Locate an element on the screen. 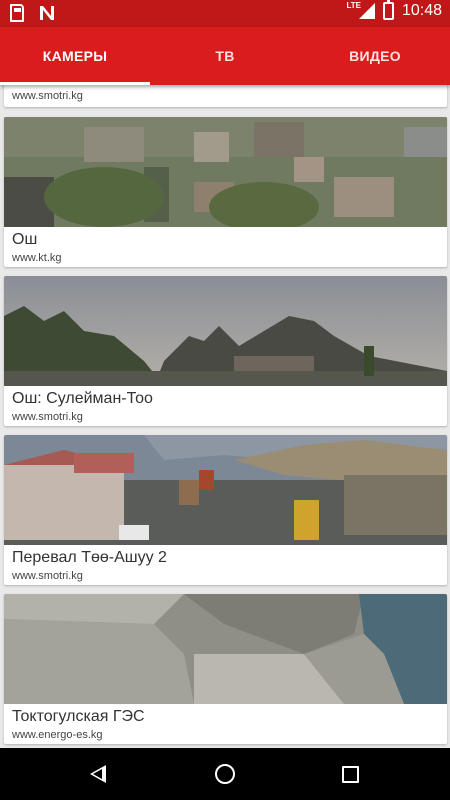 The width and height of the screenshot is (450, 800). camera-source: www.kt.kg is located at coordinates (37, 258).